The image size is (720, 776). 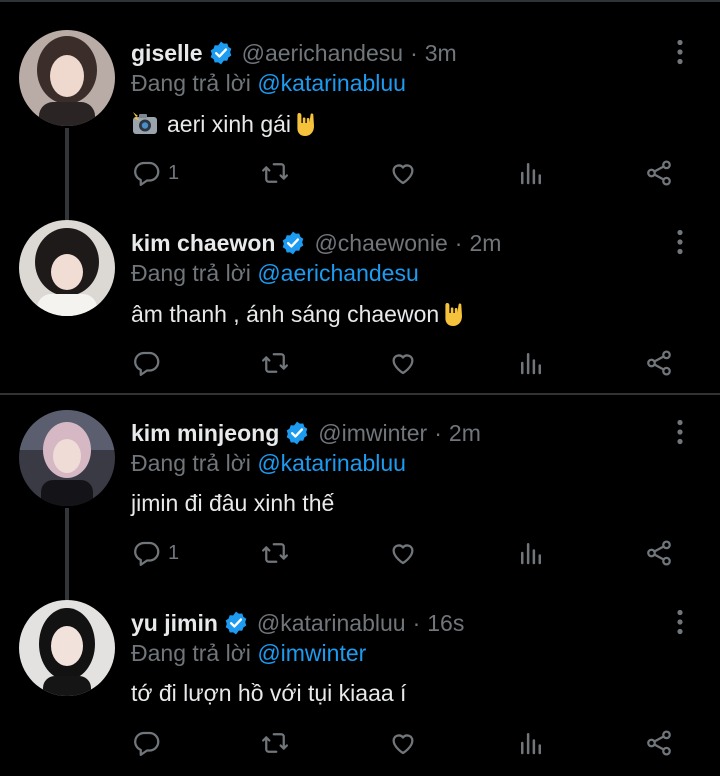 What do you see at coordinates (322, 53) in the screenshot?
I see `user-handle: @aerichandesu` at bounding box center [322, 53].